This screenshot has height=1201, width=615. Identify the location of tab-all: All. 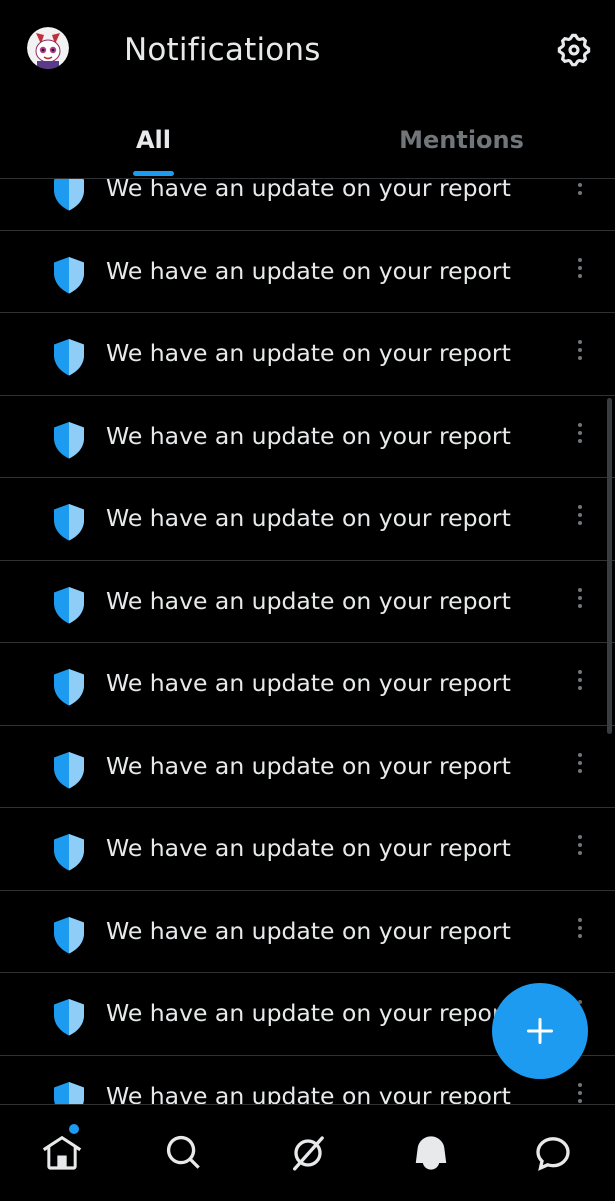
(153, 139).